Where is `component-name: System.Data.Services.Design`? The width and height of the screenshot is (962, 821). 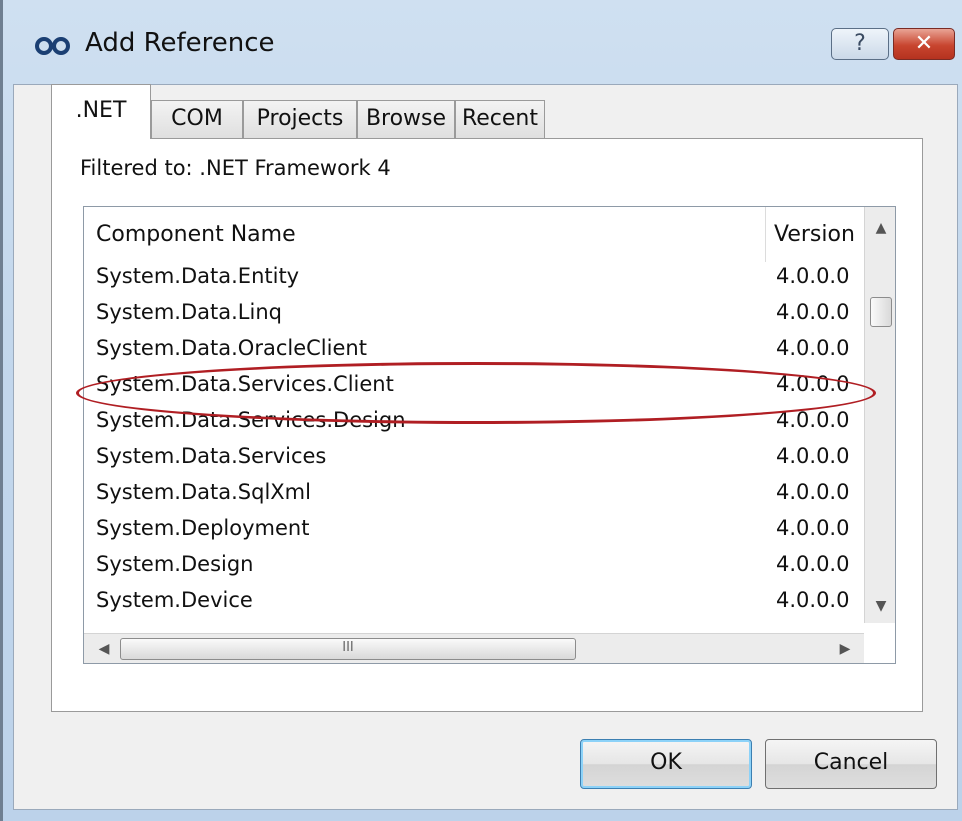 component-name: System.Data.Services.Design is located at coordinates (251, 420).